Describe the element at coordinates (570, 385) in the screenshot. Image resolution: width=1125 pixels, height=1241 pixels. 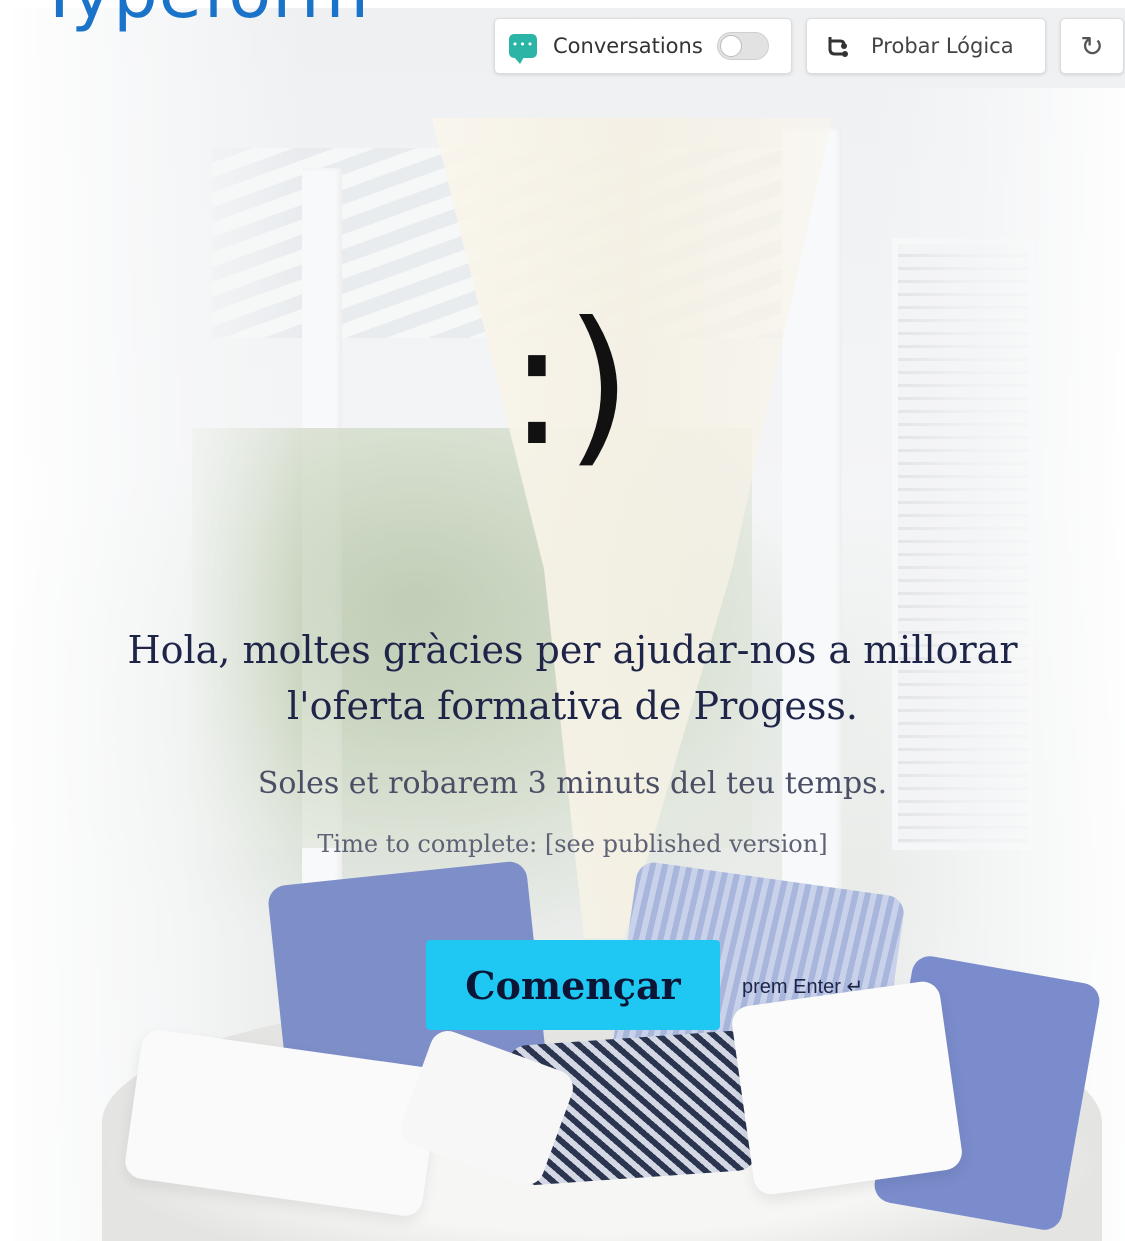
I see `welcome-emoticon: :)` at that location.